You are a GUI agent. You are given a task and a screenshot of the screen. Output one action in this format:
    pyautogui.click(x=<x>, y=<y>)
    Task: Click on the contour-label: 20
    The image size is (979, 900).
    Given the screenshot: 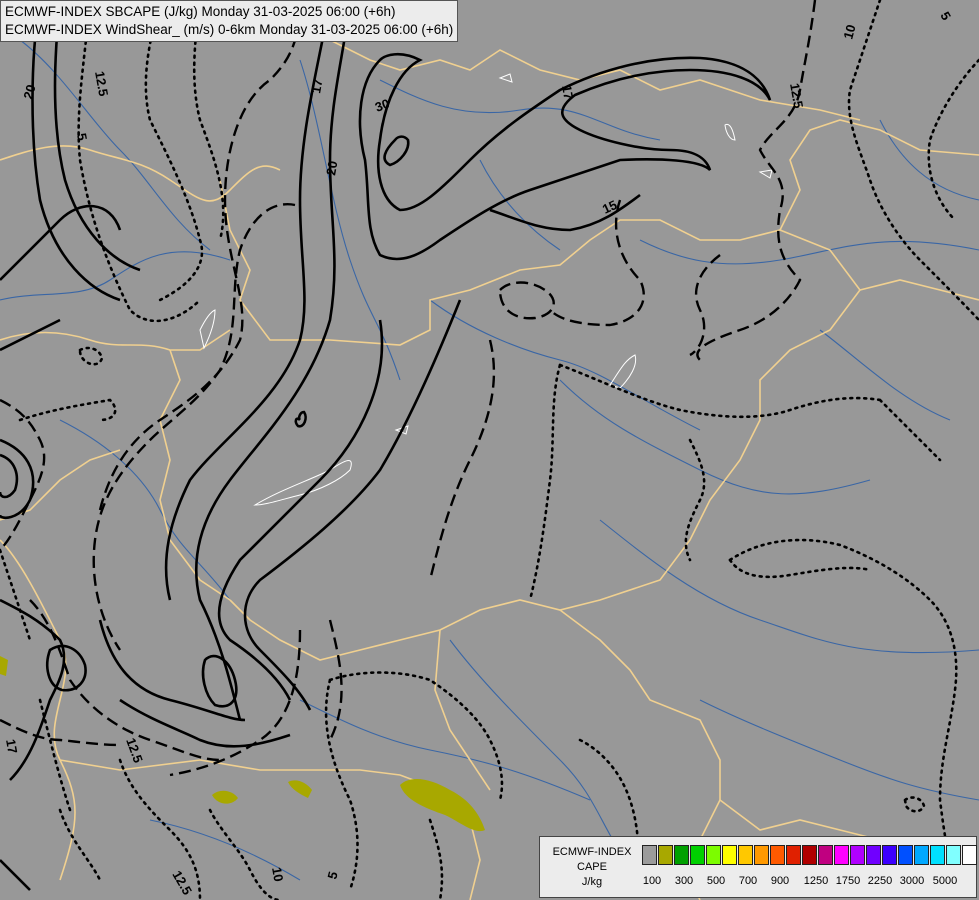 What is the action you would take?
    pyautogui.click(x=331, y=168)
    